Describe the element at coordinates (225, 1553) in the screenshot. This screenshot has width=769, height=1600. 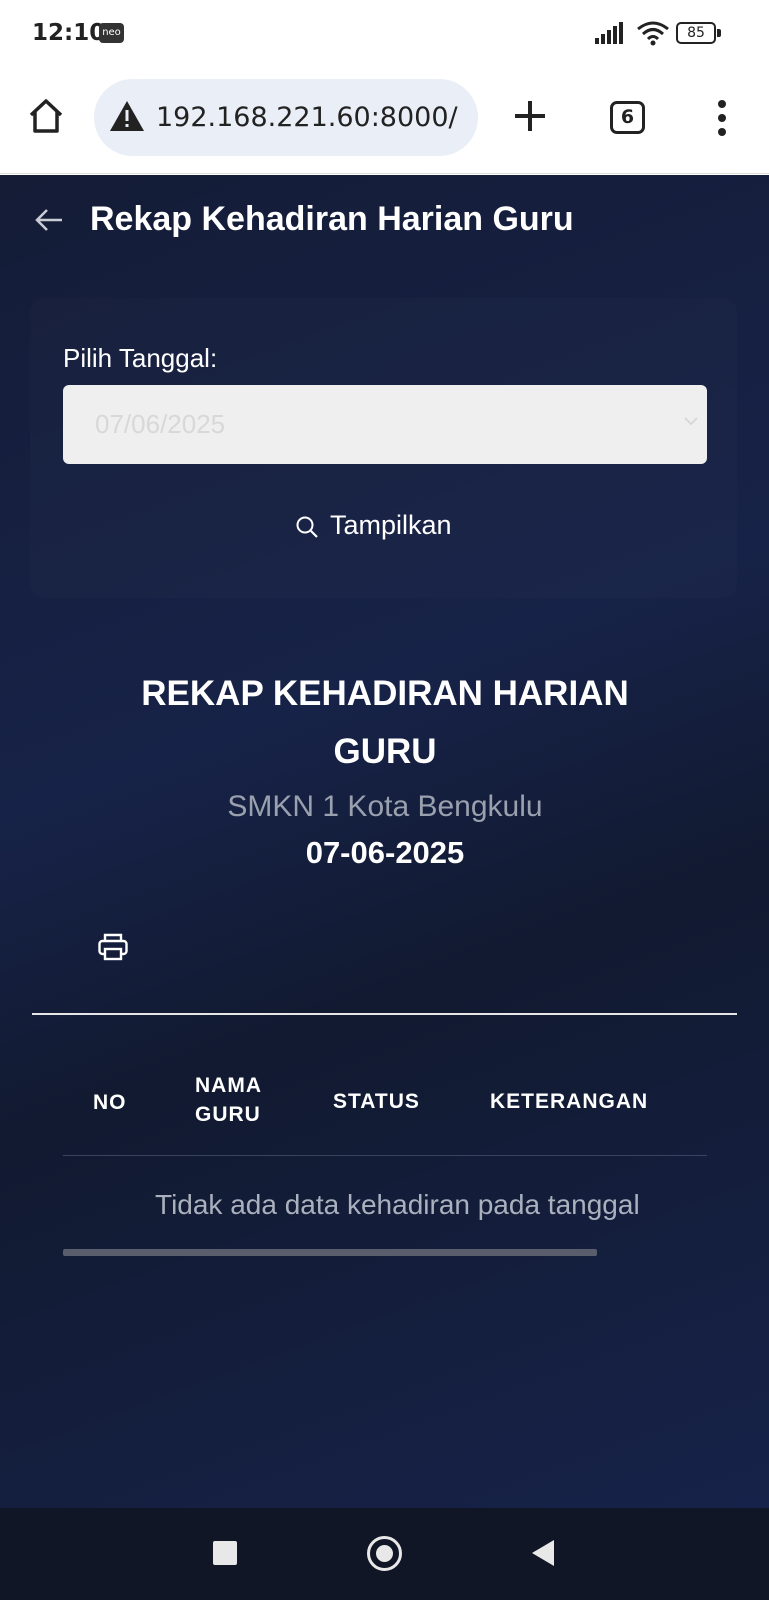
I see `recents-icon` at that location.